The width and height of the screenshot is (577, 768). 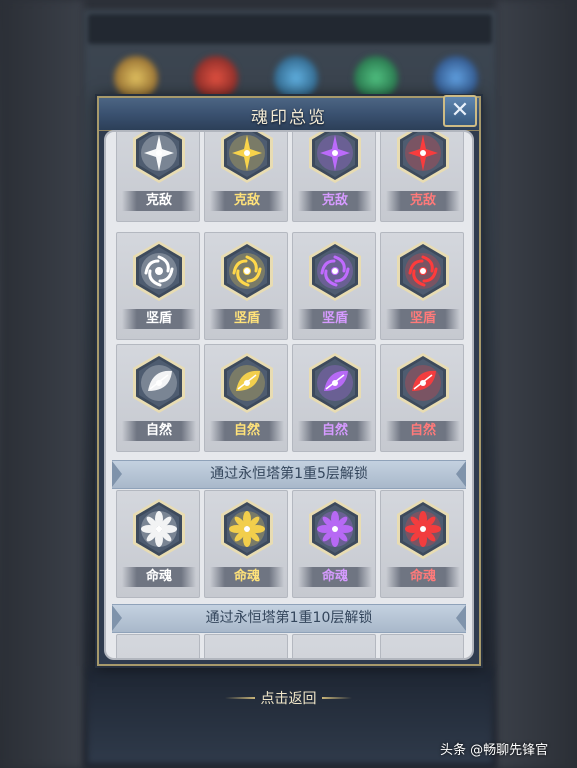 I want to click on unlock-requirement-text: 通过永恒塔第1重10层解锁, so click(x=289, y=618).